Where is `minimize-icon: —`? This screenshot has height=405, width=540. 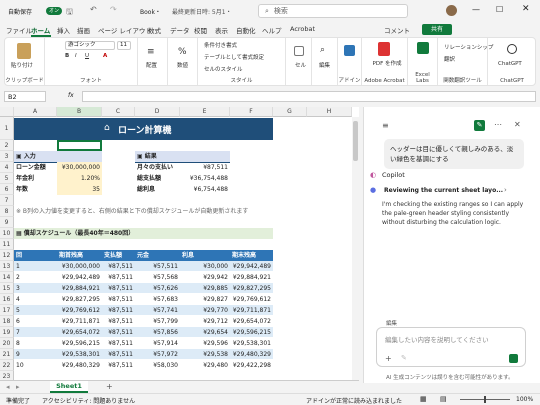 minimize-icon: — is located at coordinates (476, 9).